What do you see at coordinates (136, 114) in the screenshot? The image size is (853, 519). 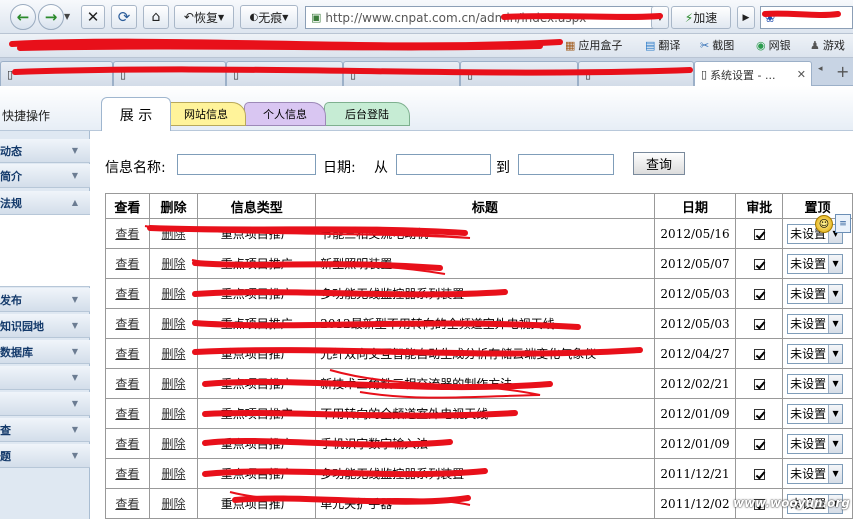 I see `panel-tab-show: 展 示` at bounding box center [136, 114].